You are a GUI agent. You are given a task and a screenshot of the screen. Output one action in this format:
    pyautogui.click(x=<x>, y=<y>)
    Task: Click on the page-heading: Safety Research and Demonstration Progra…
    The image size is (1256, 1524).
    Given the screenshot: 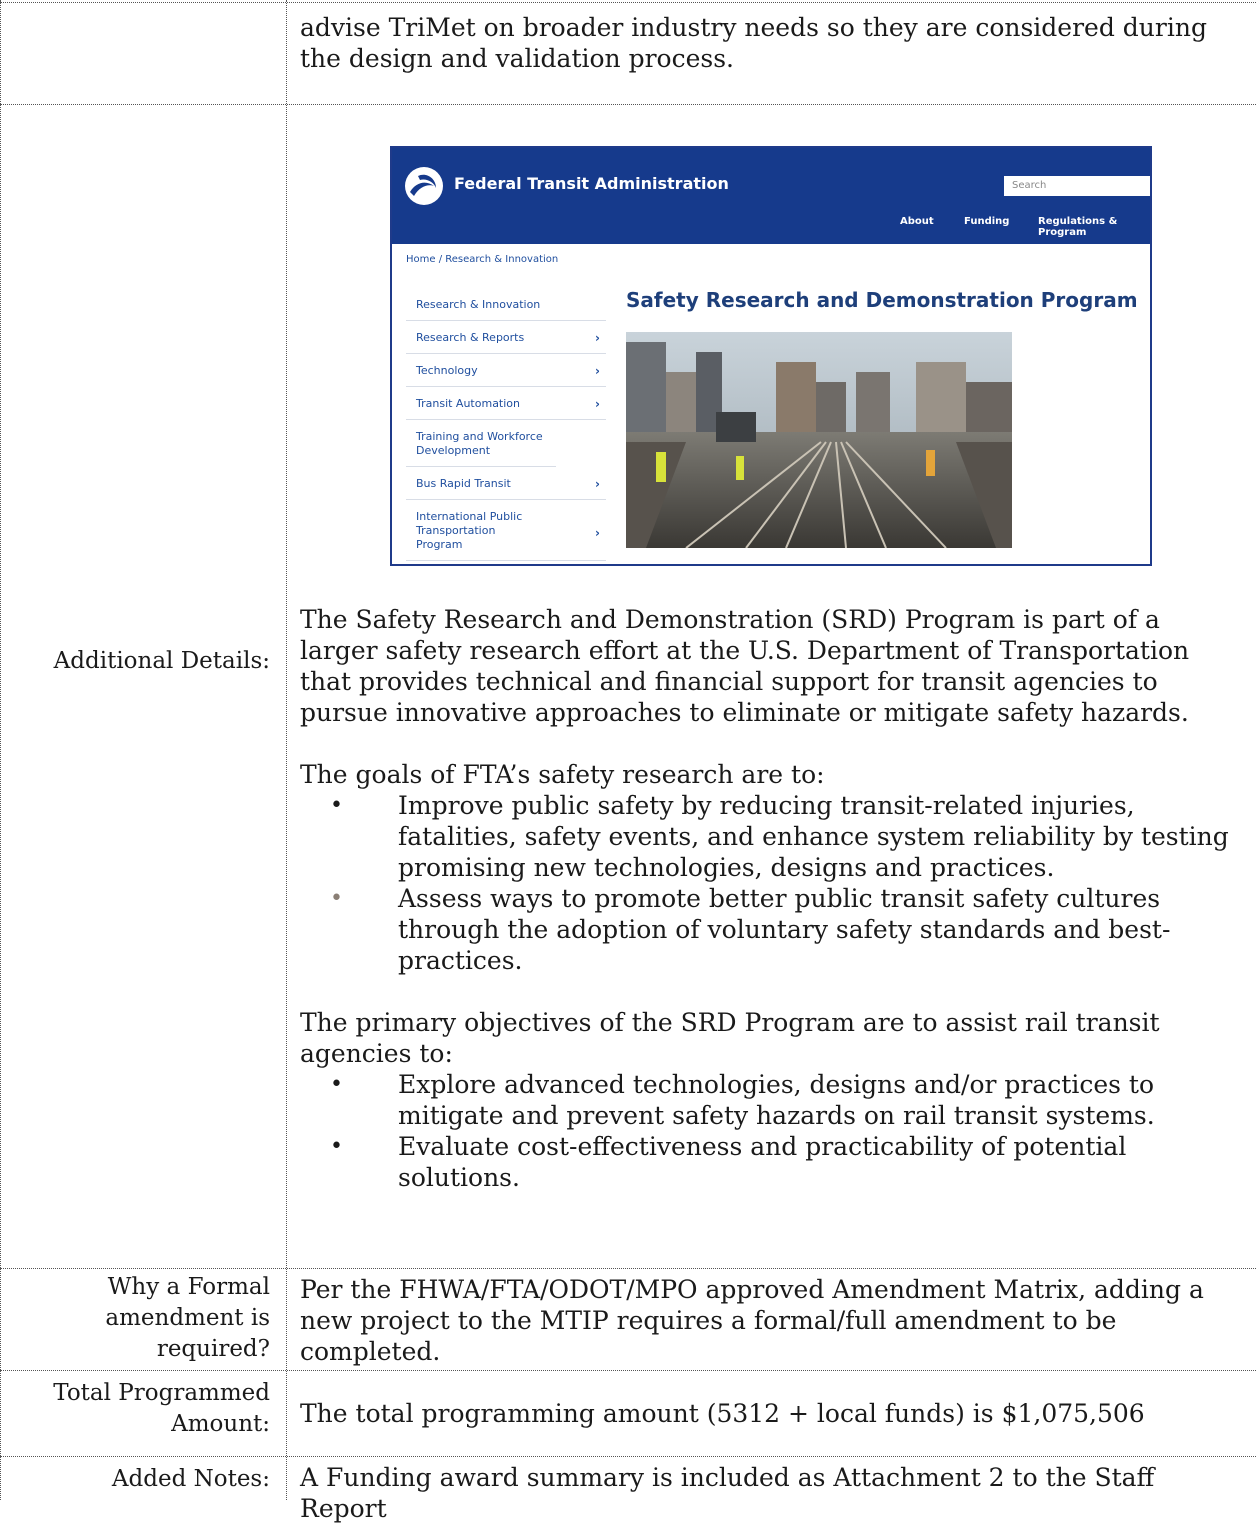 What is the action you would take?
    pyautogui.click(x=882, y=300)
    